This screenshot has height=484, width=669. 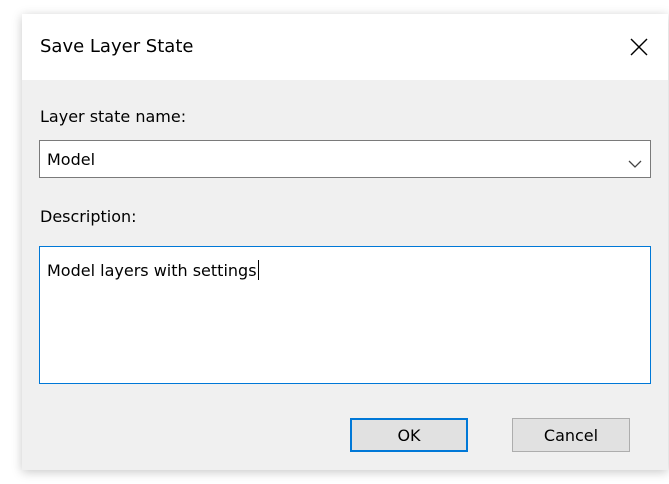 I want to click on layer-state-name-combobox: Model, so click(x=345, y=159).